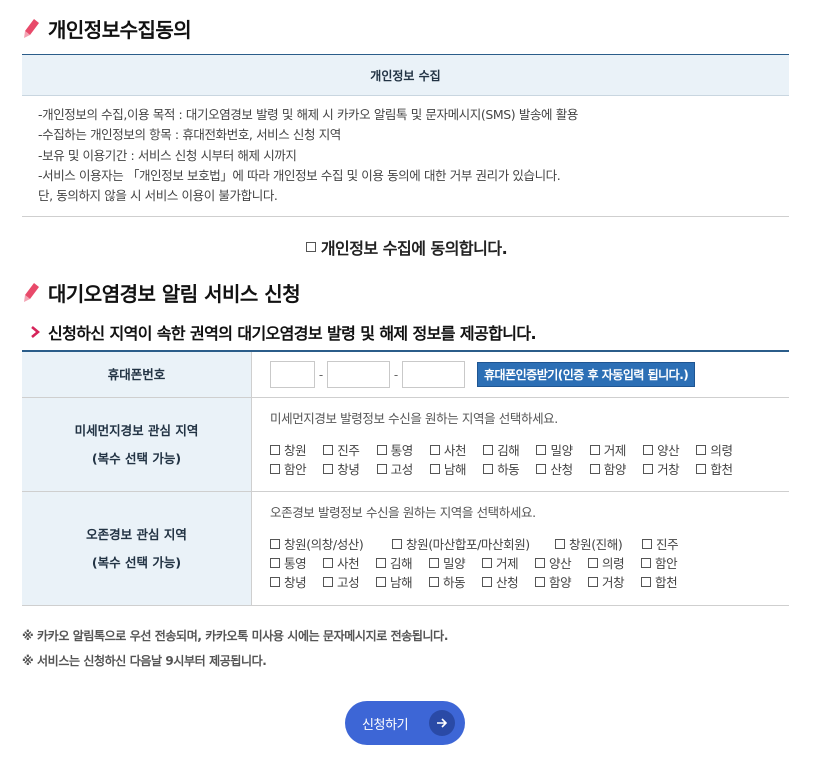 This screenshot has width=813, height=758. What do you see at coordinates (310, 247) in the screenshot?
I see `agree-checkbox` at bounding box center [310, 247].